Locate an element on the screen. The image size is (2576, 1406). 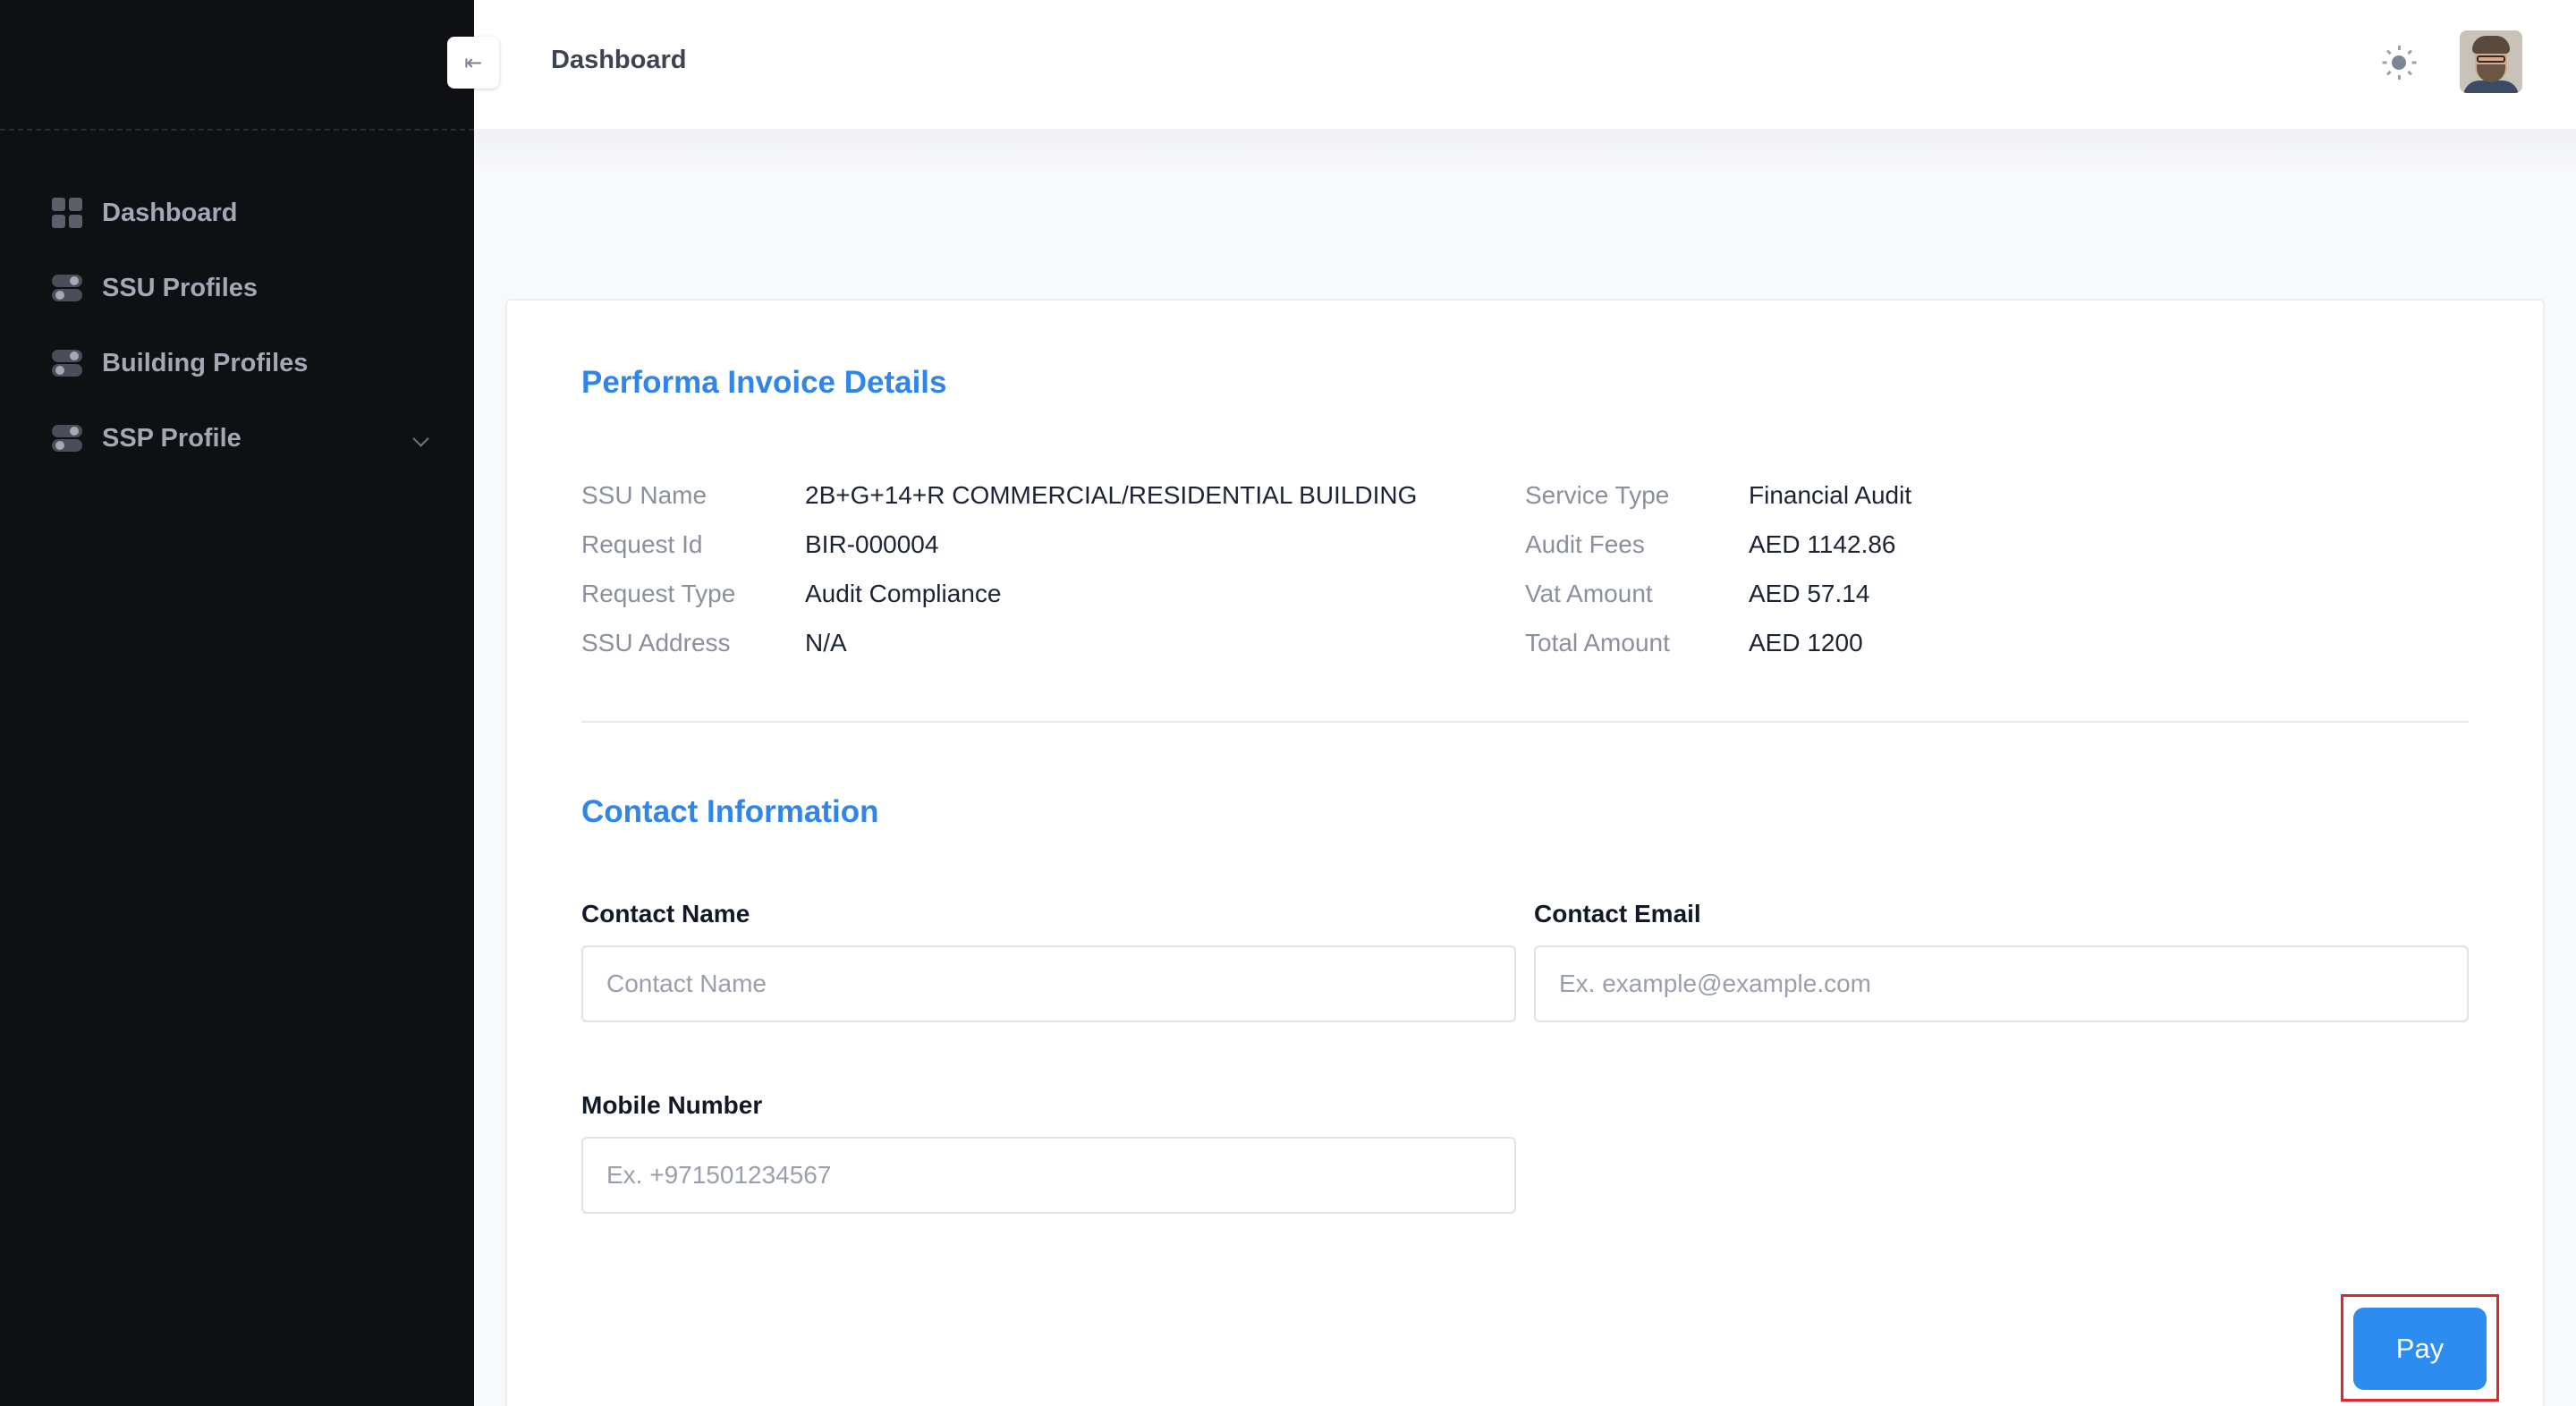
header-shadow is located at coordinates (1525, 152).